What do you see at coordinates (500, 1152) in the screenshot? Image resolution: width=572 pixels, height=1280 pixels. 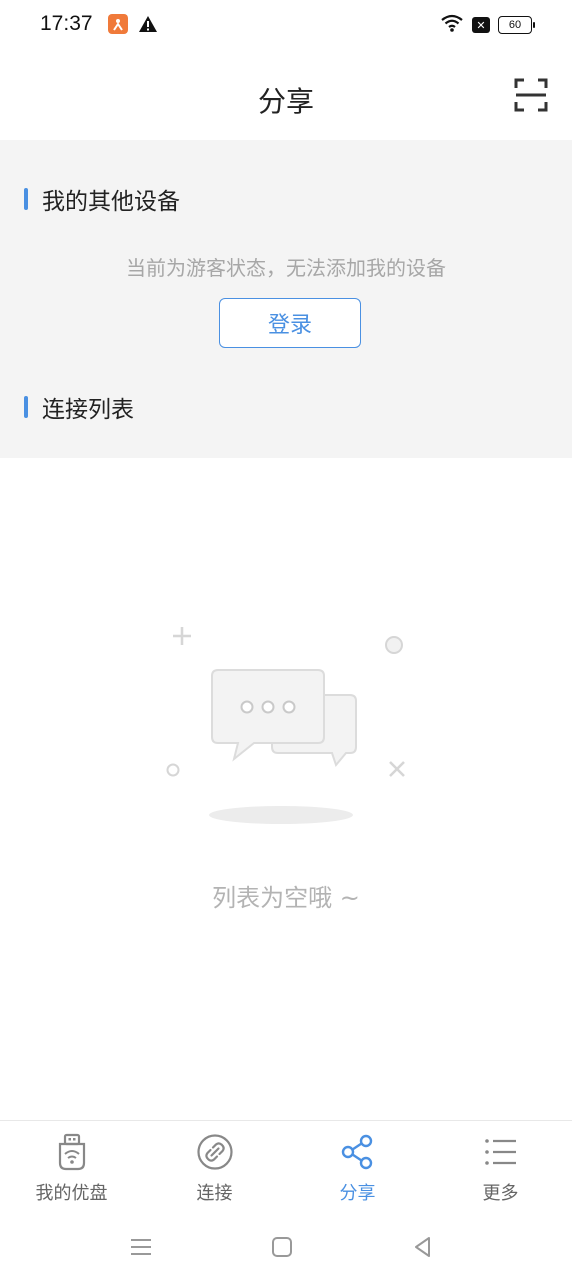 I see `list-icon` at bounding box center [500, 1152].